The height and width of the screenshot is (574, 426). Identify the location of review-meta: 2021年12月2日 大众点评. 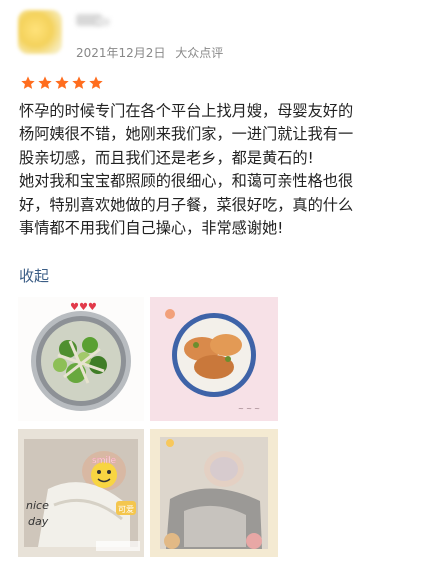
(149, 52).